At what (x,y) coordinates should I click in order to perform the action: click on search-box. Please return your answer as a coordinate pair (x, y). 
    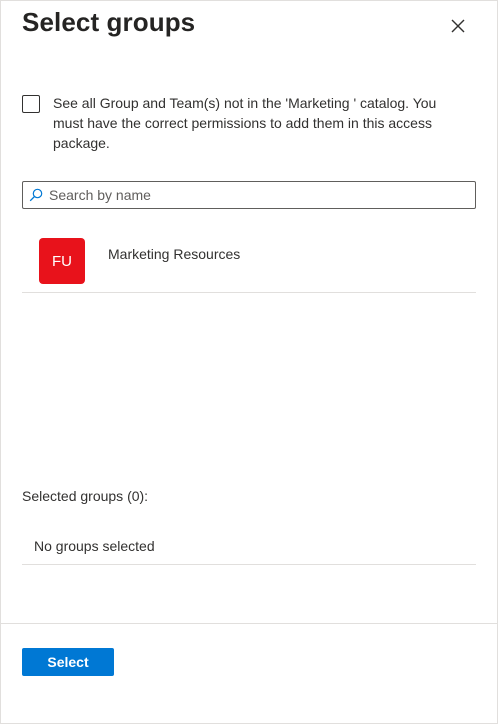
    Looking at the image, I should click on (249, 195).